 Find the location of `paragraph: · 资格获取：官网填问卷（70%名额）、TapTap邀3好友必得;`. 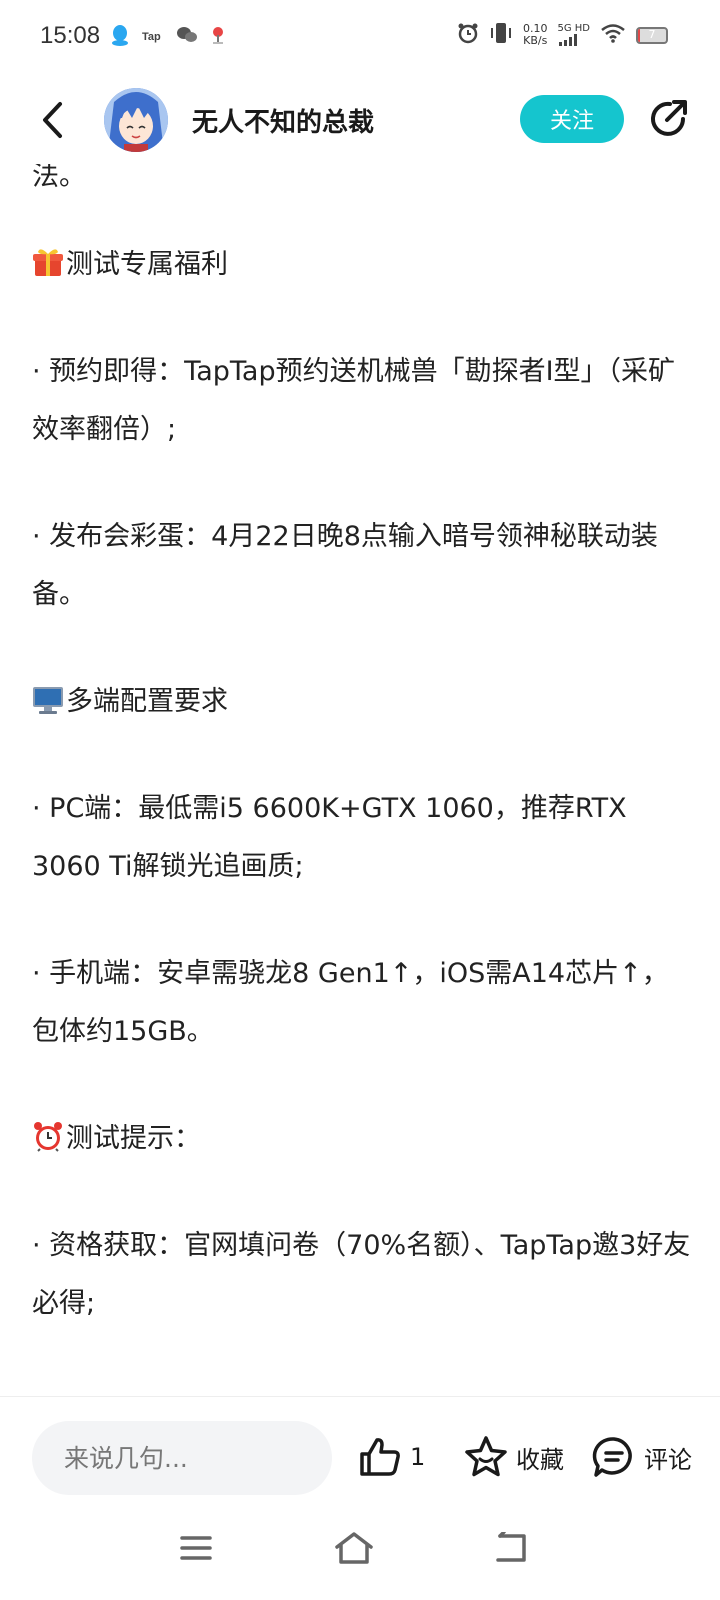

paragraph: · 资格获取：官网填问卷（70%名额）、TapTap邀3好友必得; is located at coordinates (361, 1274).